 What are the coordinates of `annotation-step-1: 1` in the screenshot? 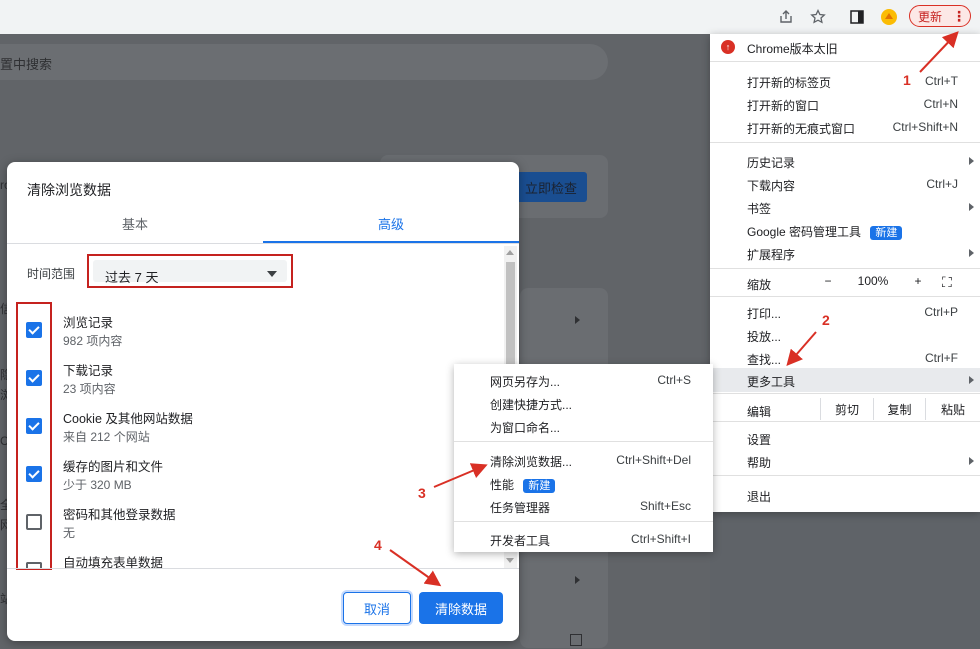 It's located at (907, 80).